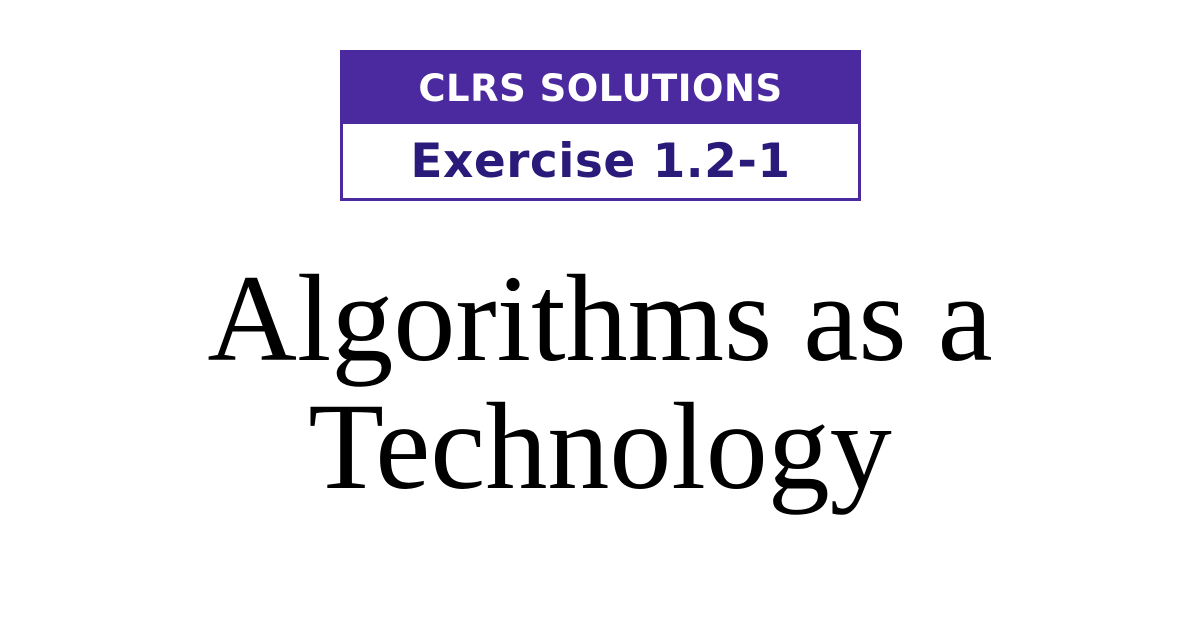 The image size is (1200, 630). I want to click on badge-header-text: CLRS SOLUTIONS, so click(600, 88).